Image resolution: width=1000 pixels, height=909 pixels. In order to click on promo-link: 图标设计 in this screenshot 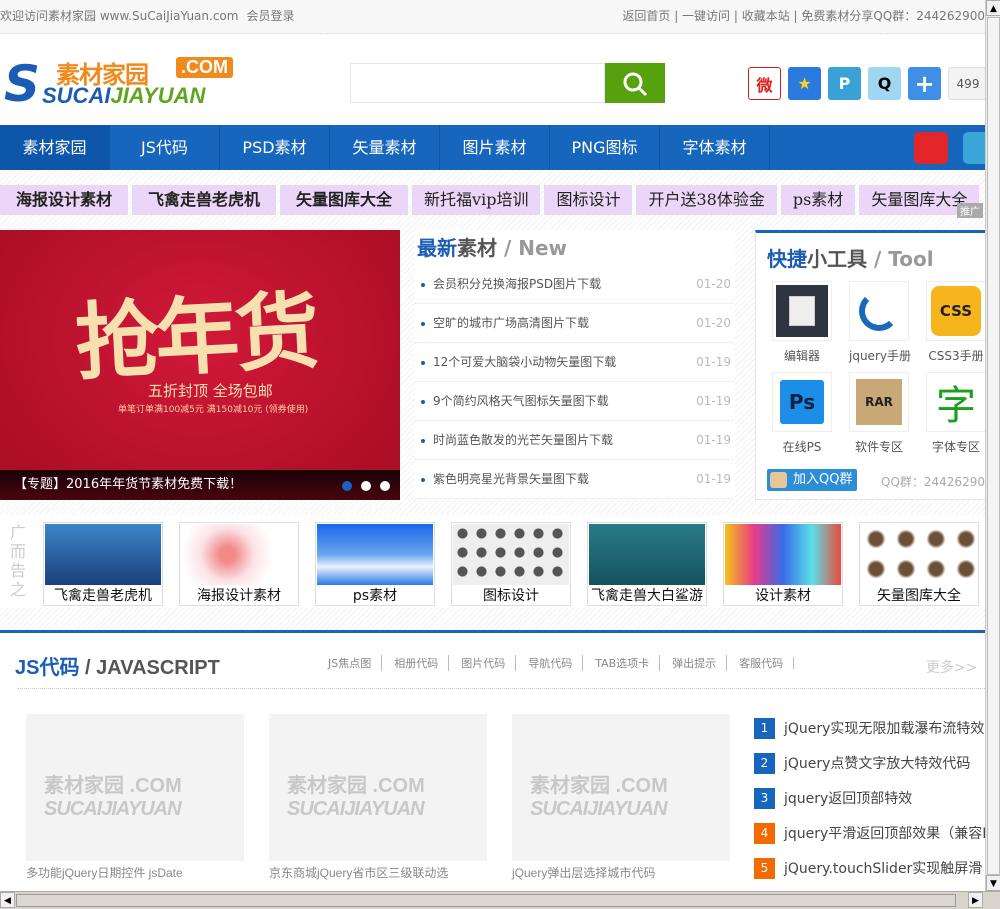, I will do `click(588, 200)`.